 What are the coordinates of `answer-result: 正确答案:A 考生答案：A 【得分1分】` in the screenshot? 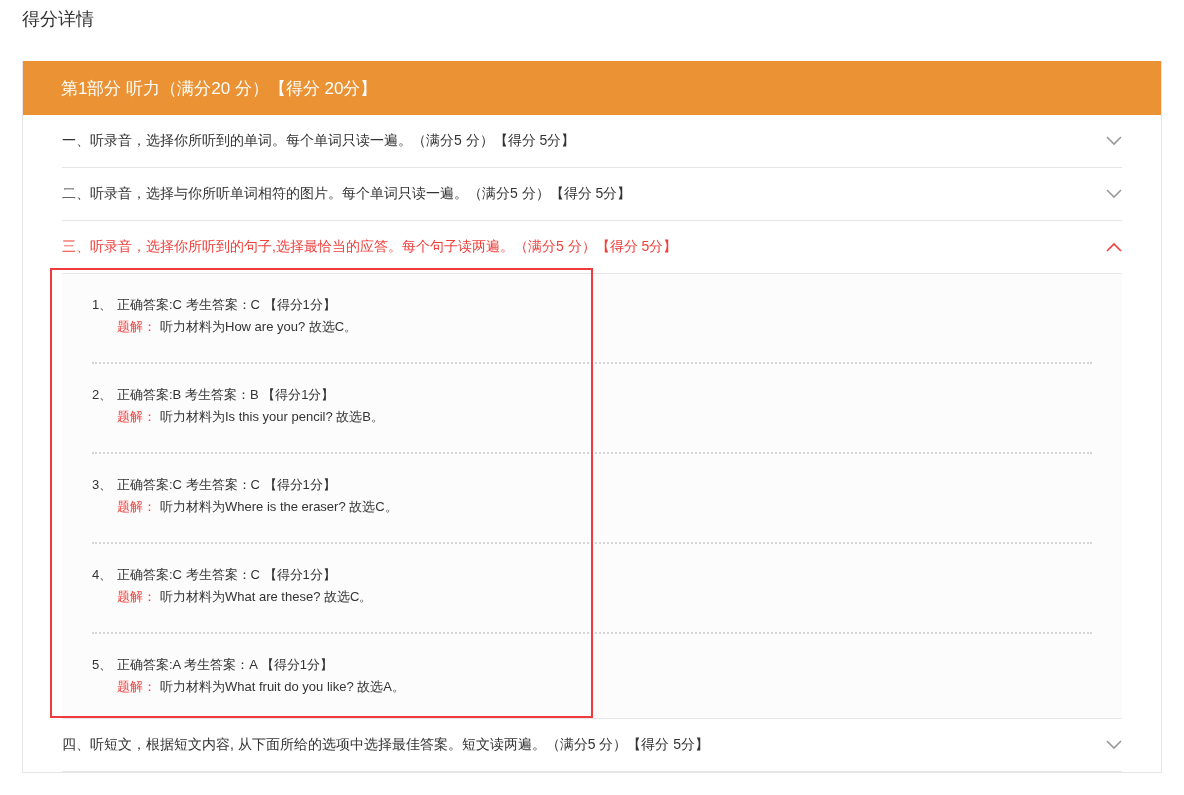 It's located at (225, 665).